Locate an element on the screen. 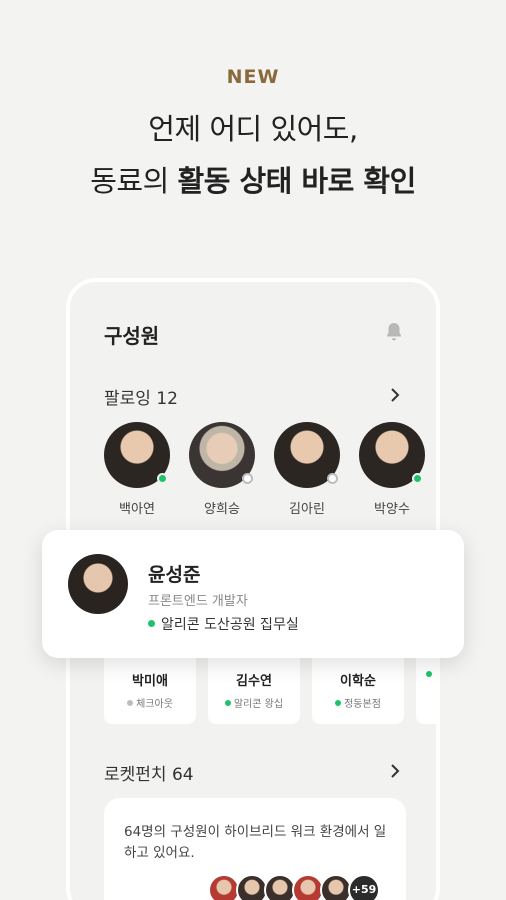  following-person: 김아린 is located at coordinates (307, 469).